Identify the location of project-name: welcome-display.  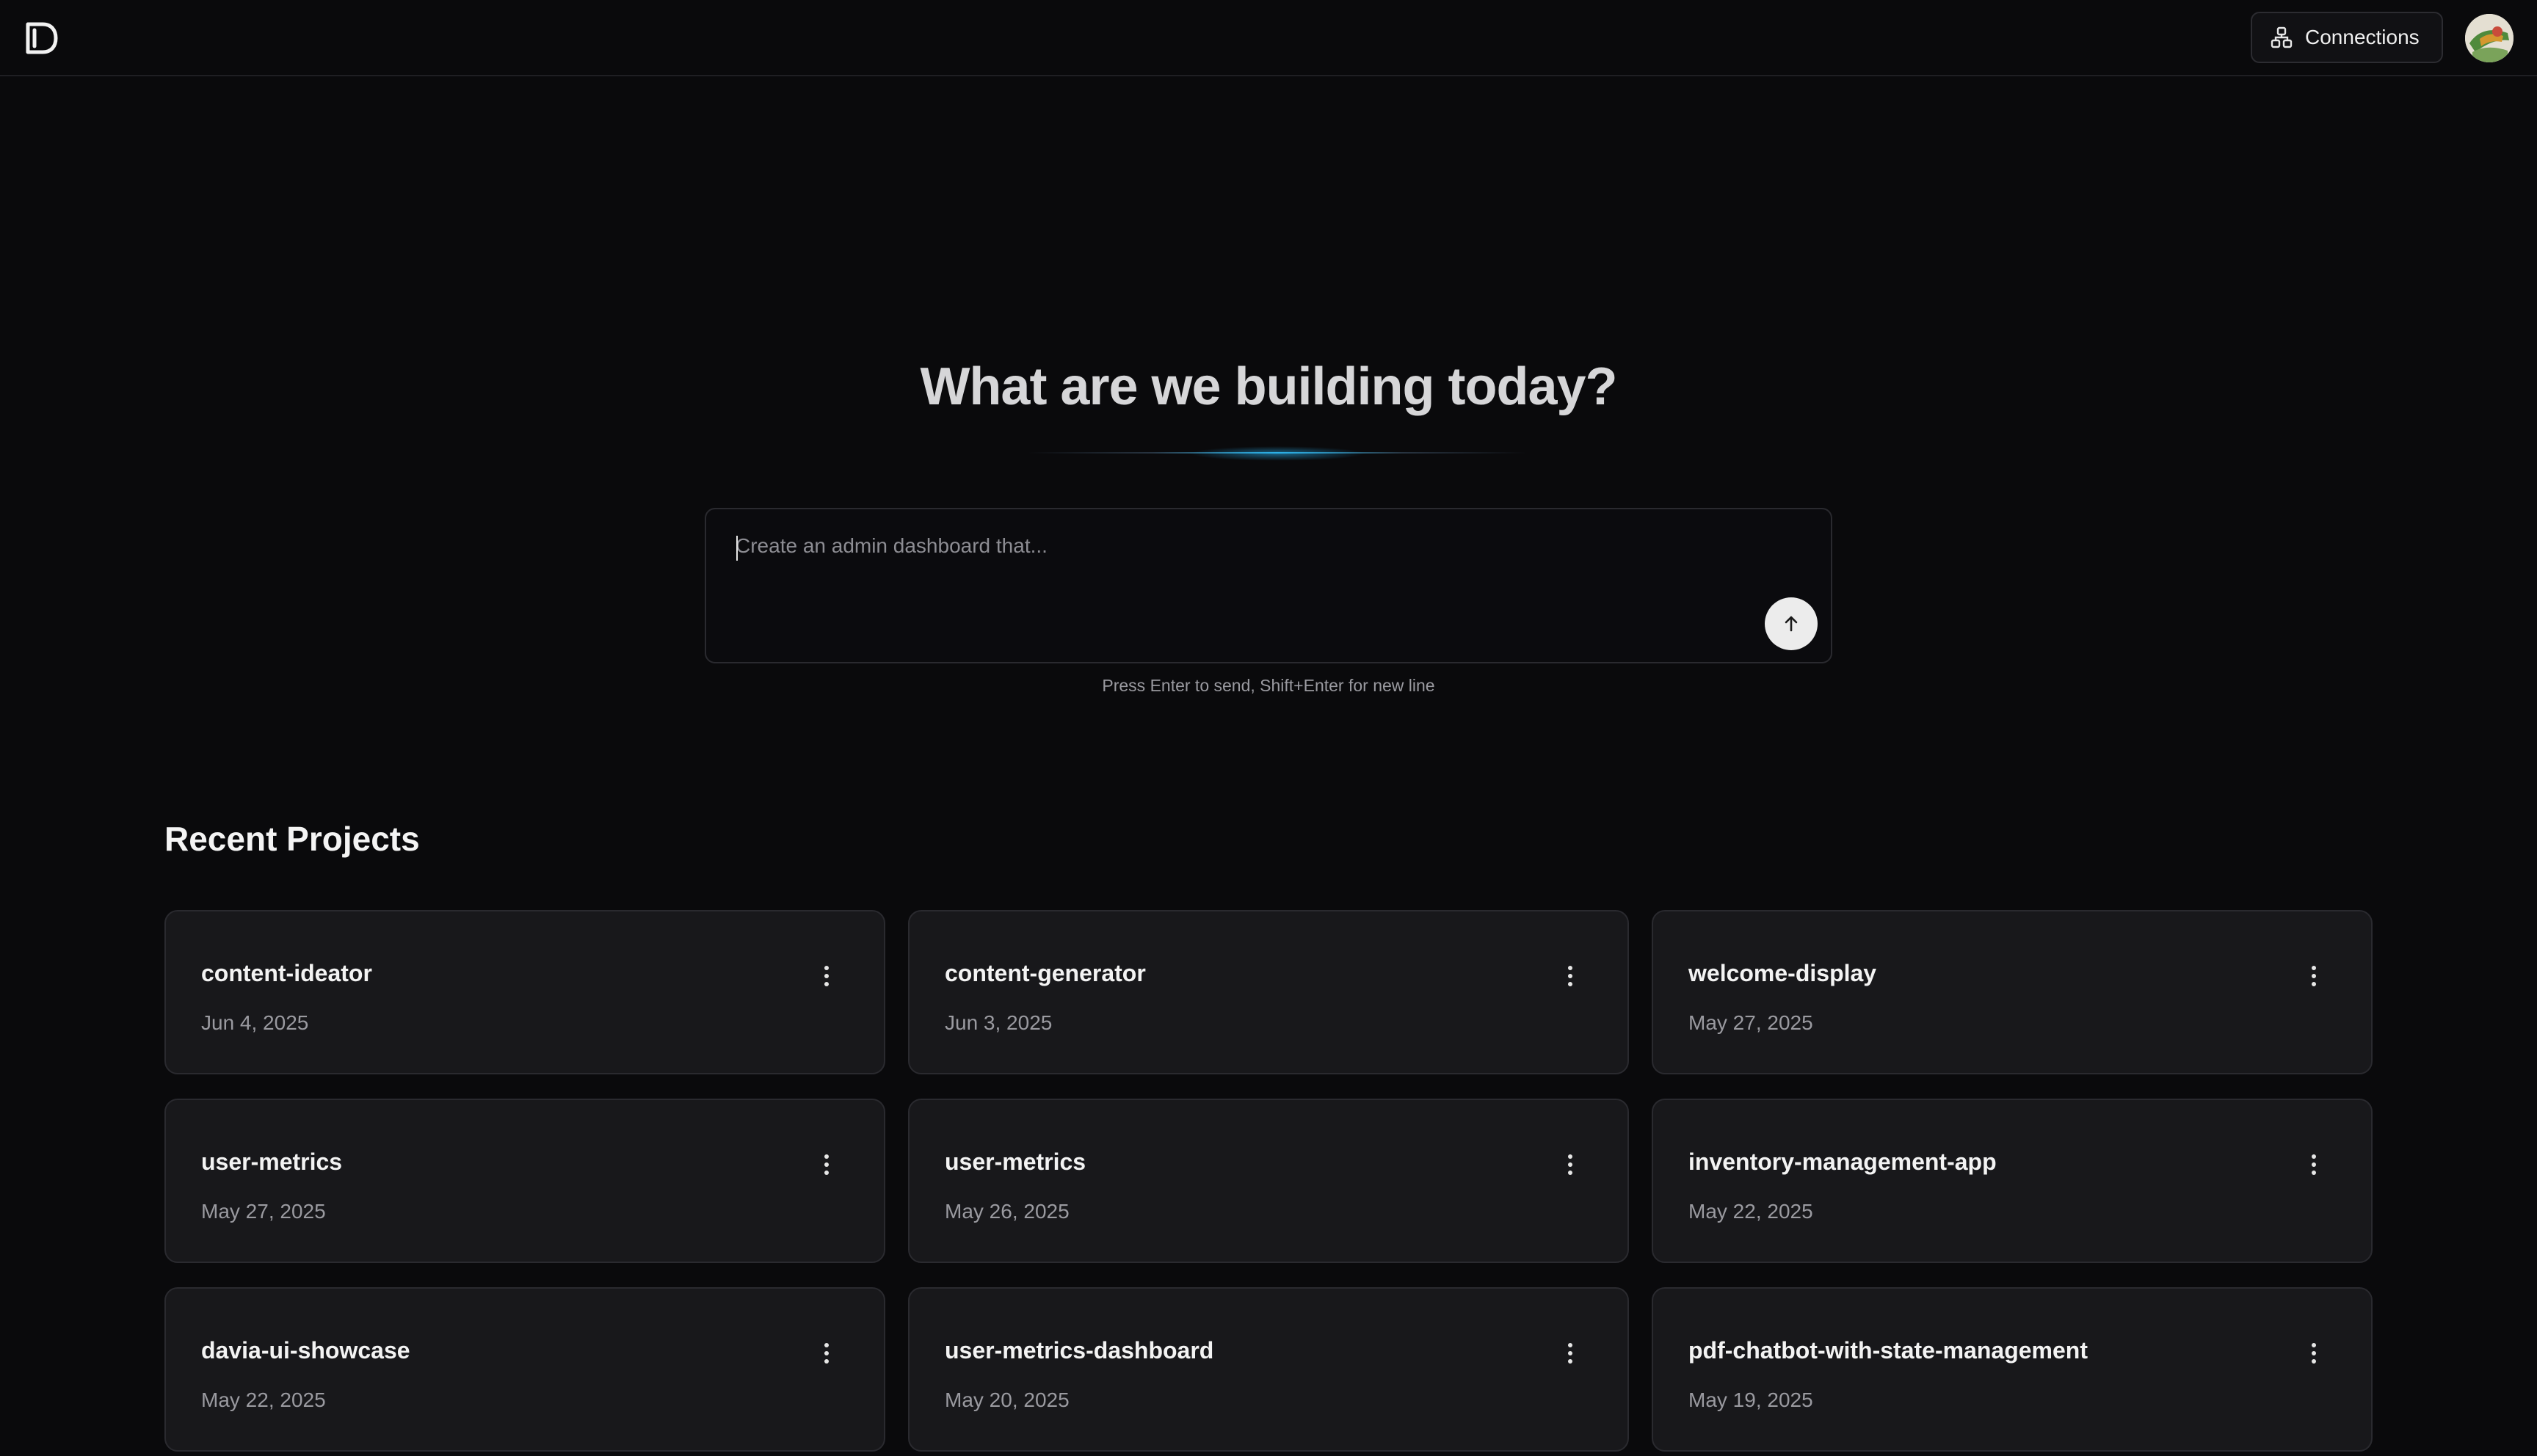
(1782, 973).